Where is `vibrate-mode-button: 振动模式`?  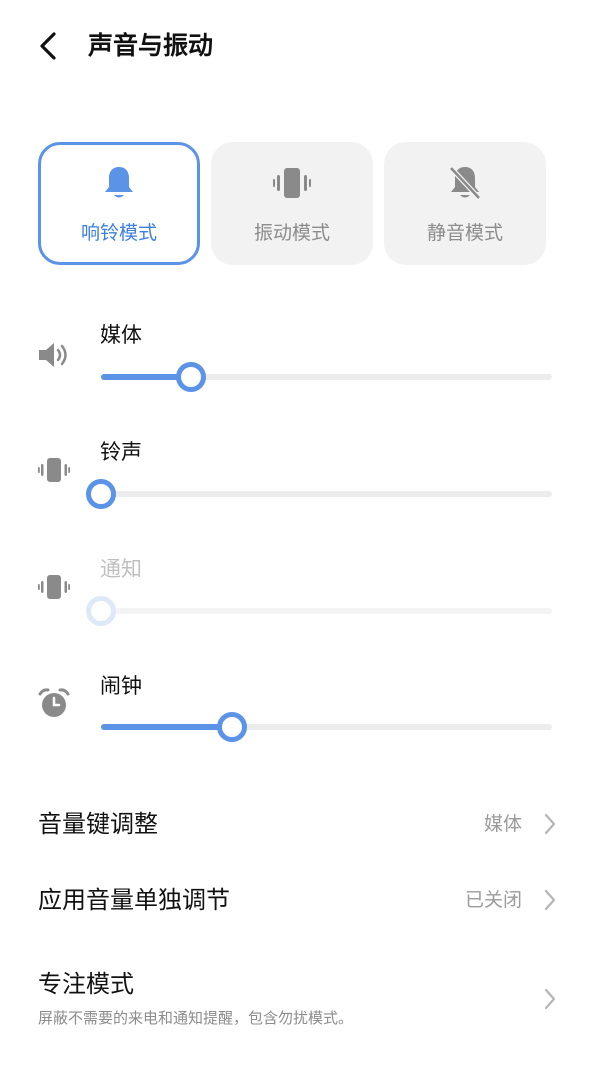 vibrate-mode-button: 振动模式 is located at coordinates (292, 203).